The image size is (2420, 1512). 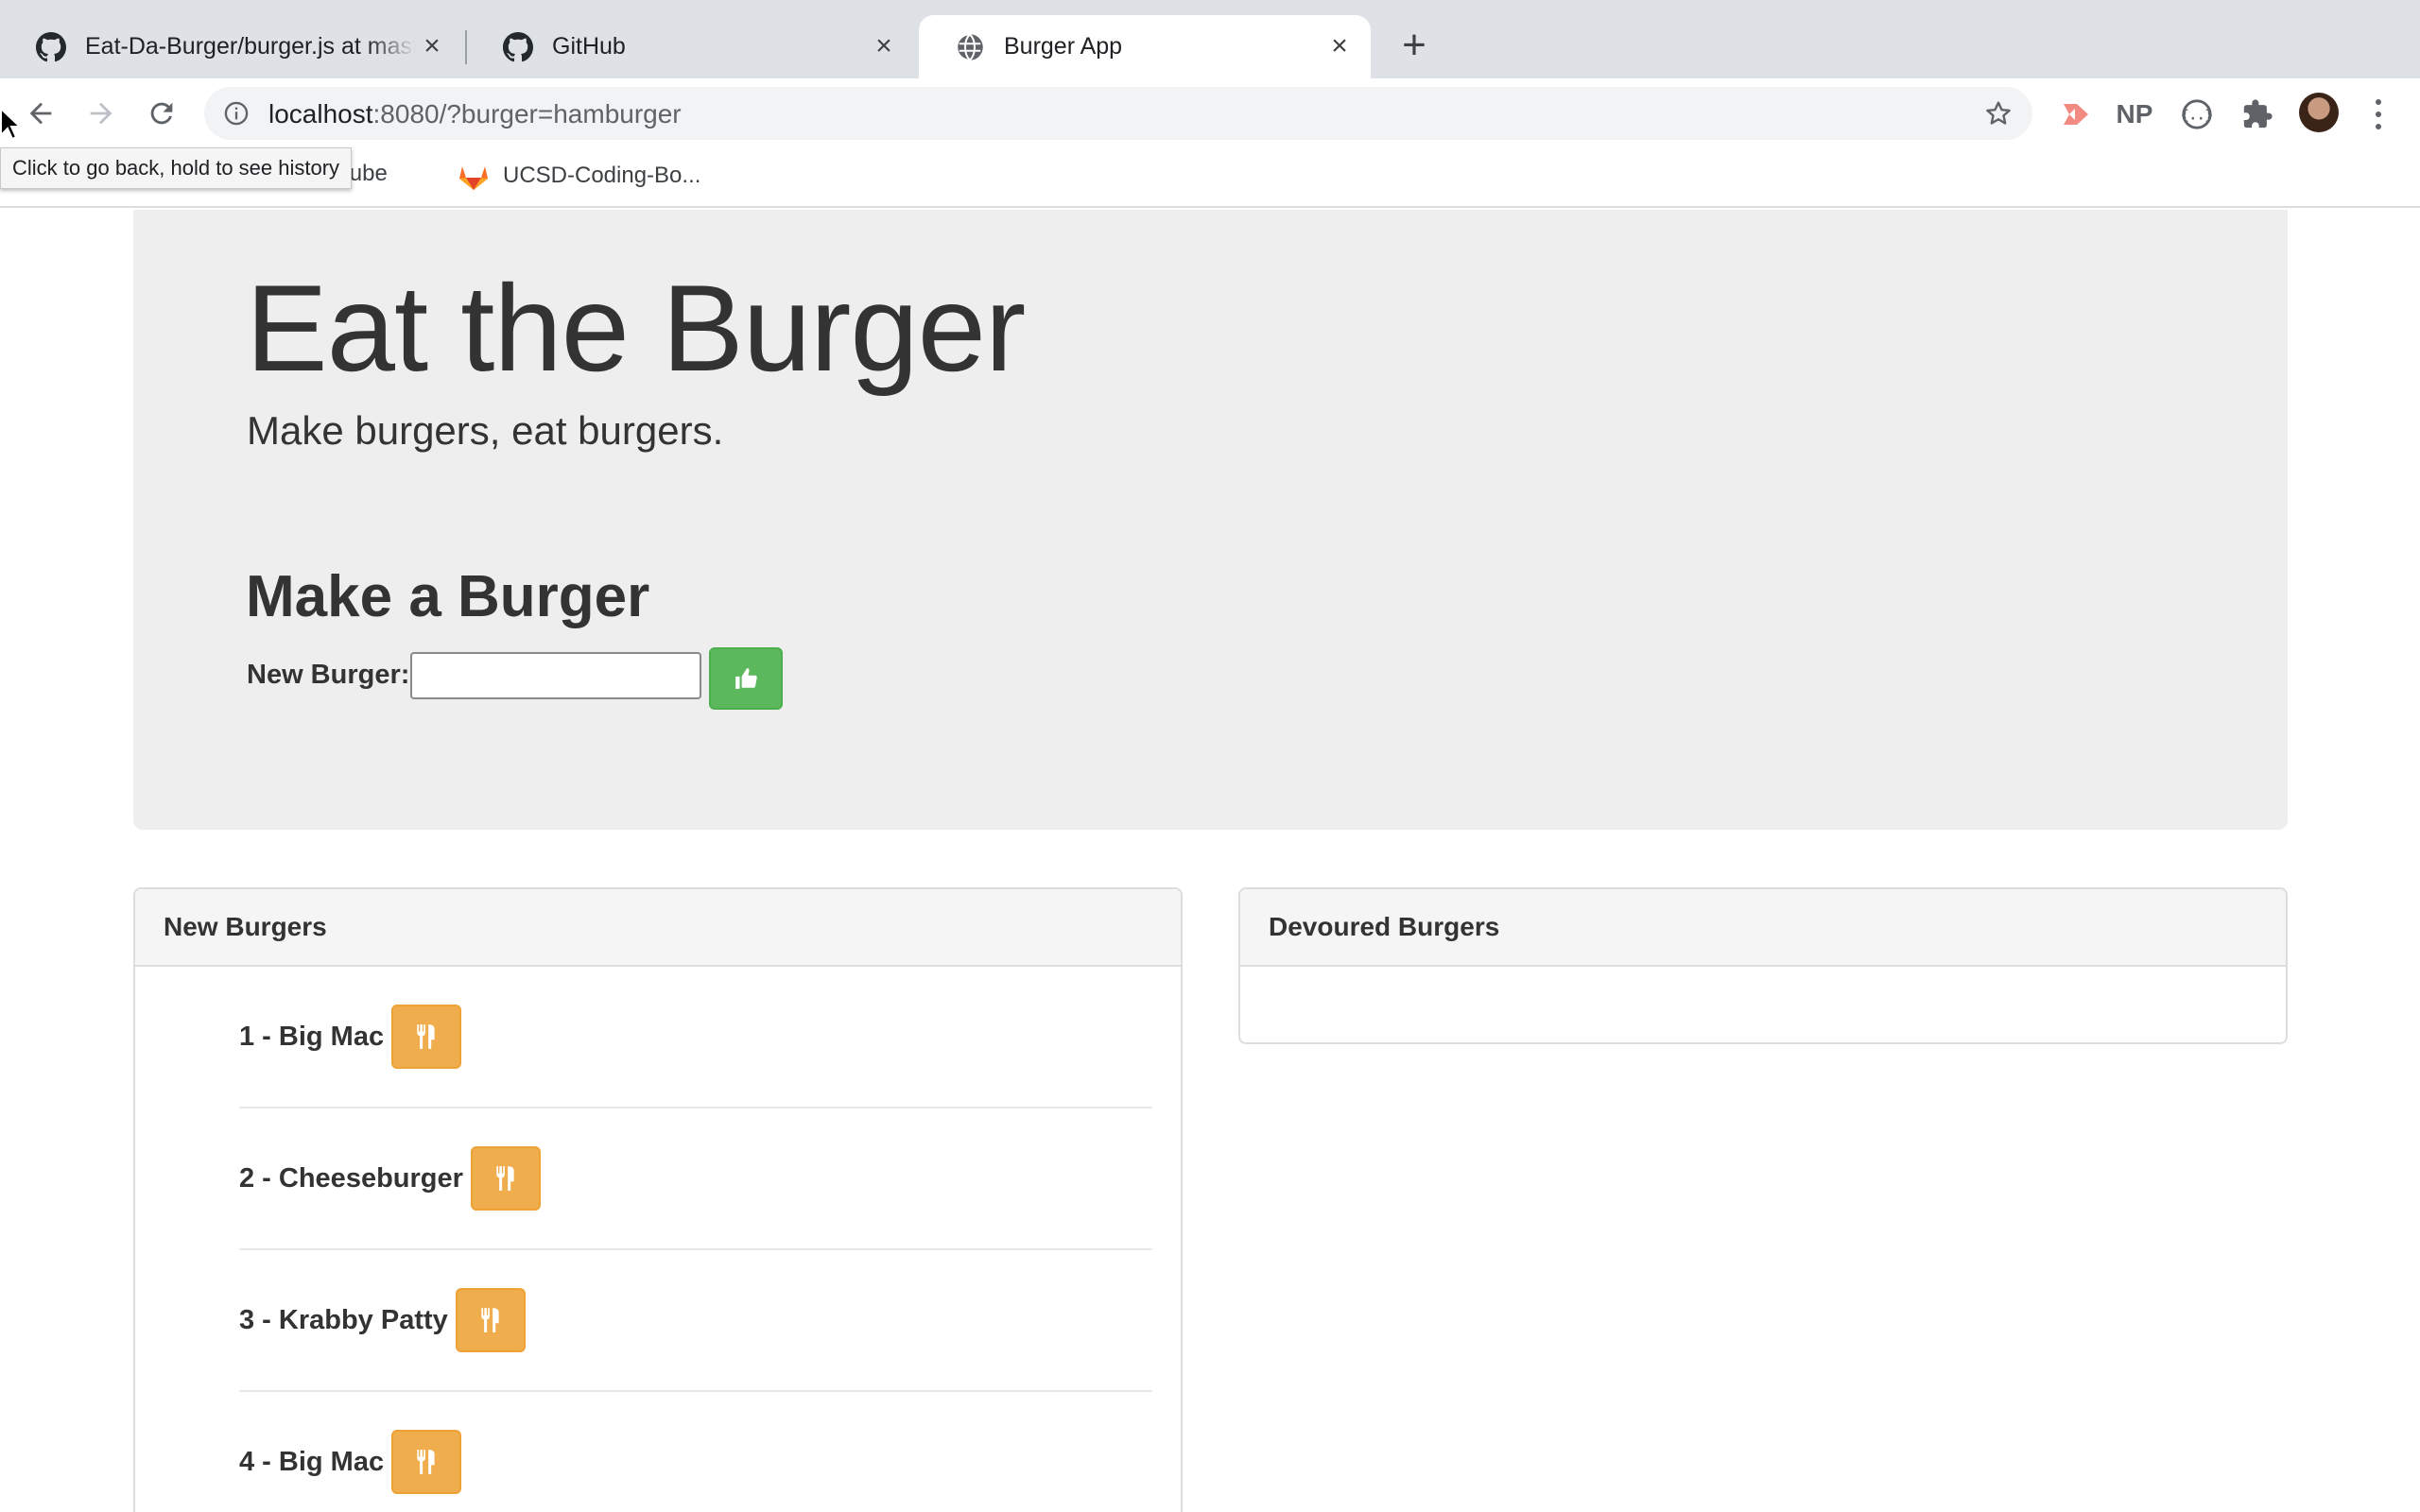 What do you see at coordinates (589, 46) in the screenshot?
I see `tab-title: GitHub` at bounding box center [589, 46].